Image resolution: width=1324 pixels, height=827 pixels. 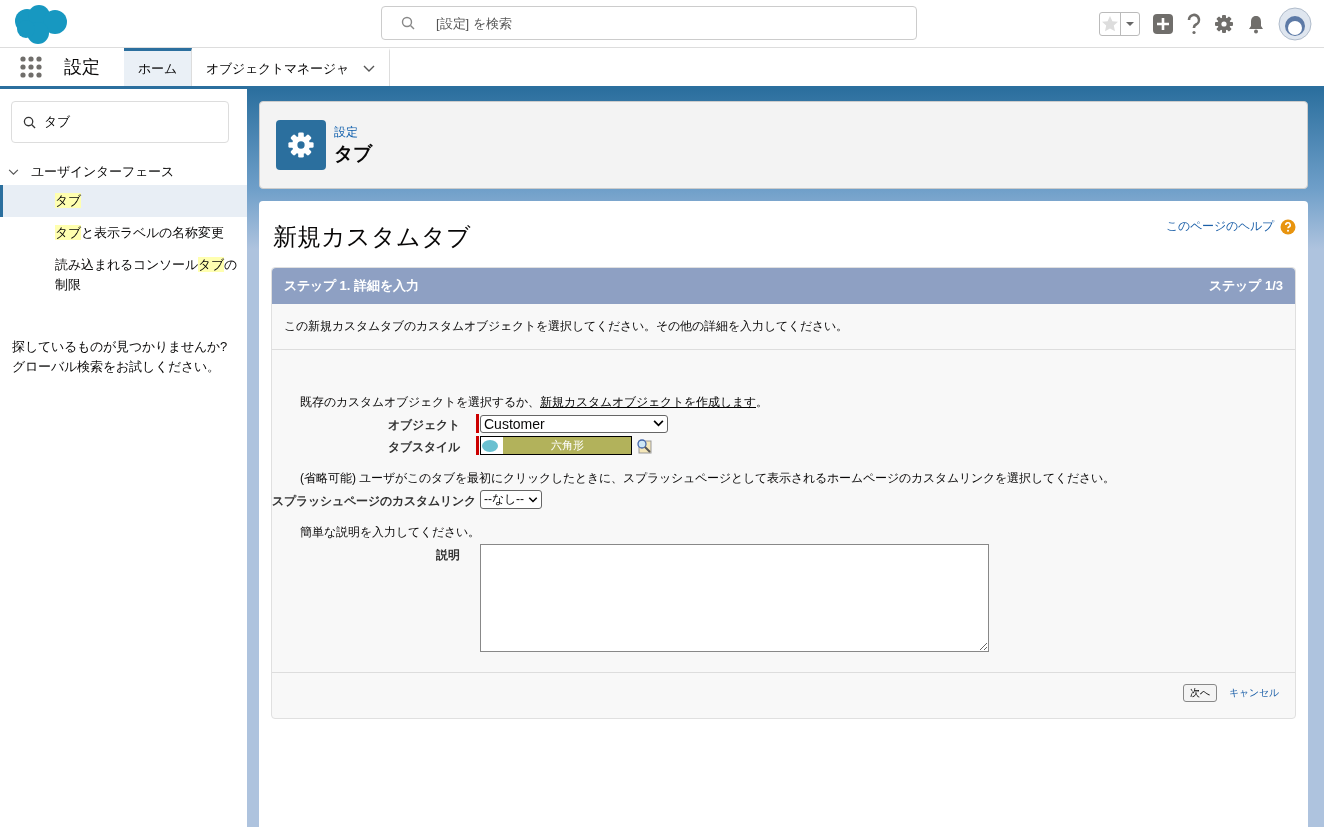 I want to click on cancel-link: キャンセル, so click(x=1254, y=693).